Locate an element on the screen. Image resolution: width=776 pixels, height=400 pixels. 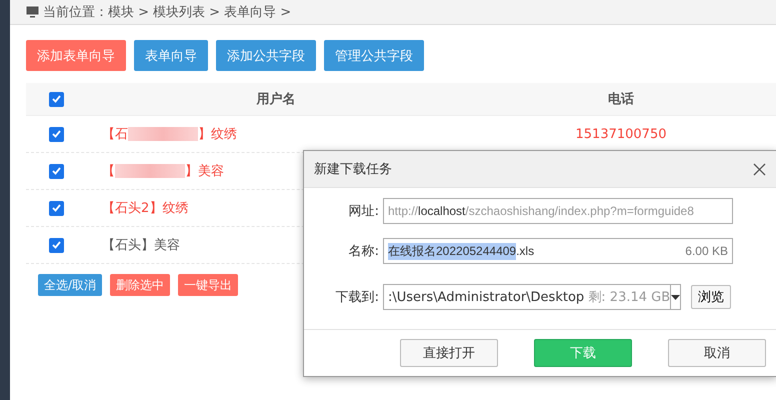
field-label: 下载到: is located at coordinates (356, 297).